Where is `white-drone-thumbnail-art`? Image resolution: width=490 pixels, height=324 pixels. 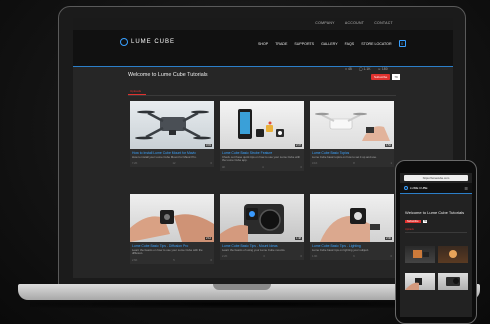
white-drone-thumbnail-art is located at coordinates (352, 126).